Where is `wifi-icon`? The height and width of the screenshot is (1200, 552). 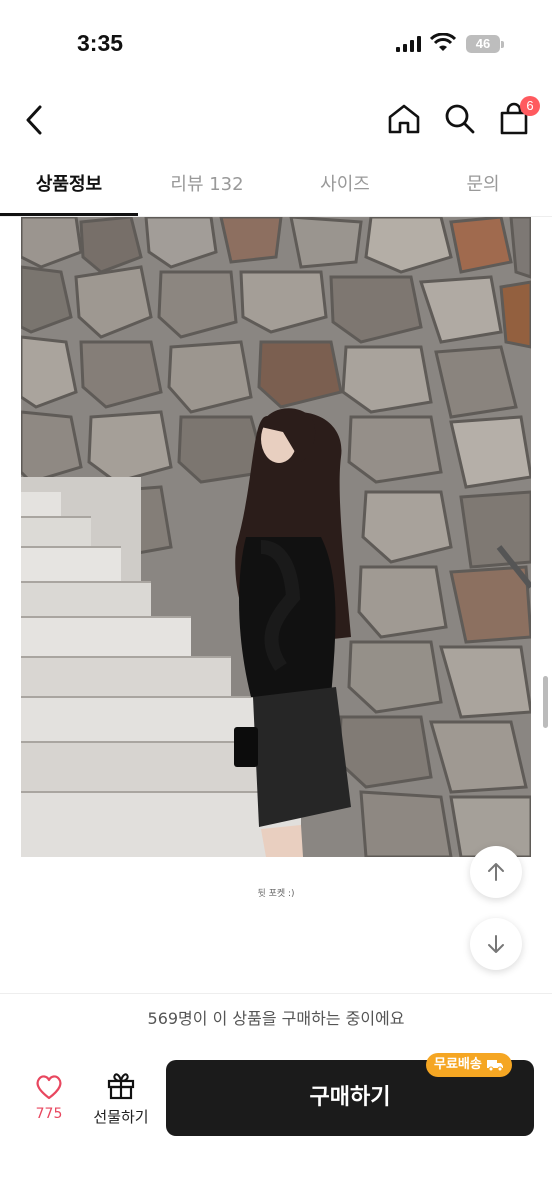 wifi-icon is located at coordinates (443, 42).